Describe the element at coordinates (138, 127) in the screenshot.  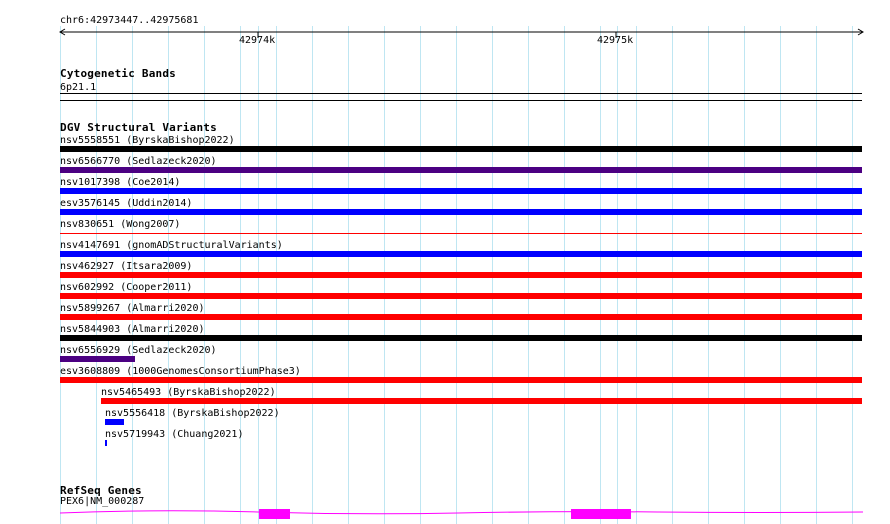
I see `dgv-track-title: DGV Structural Variants` at that location.